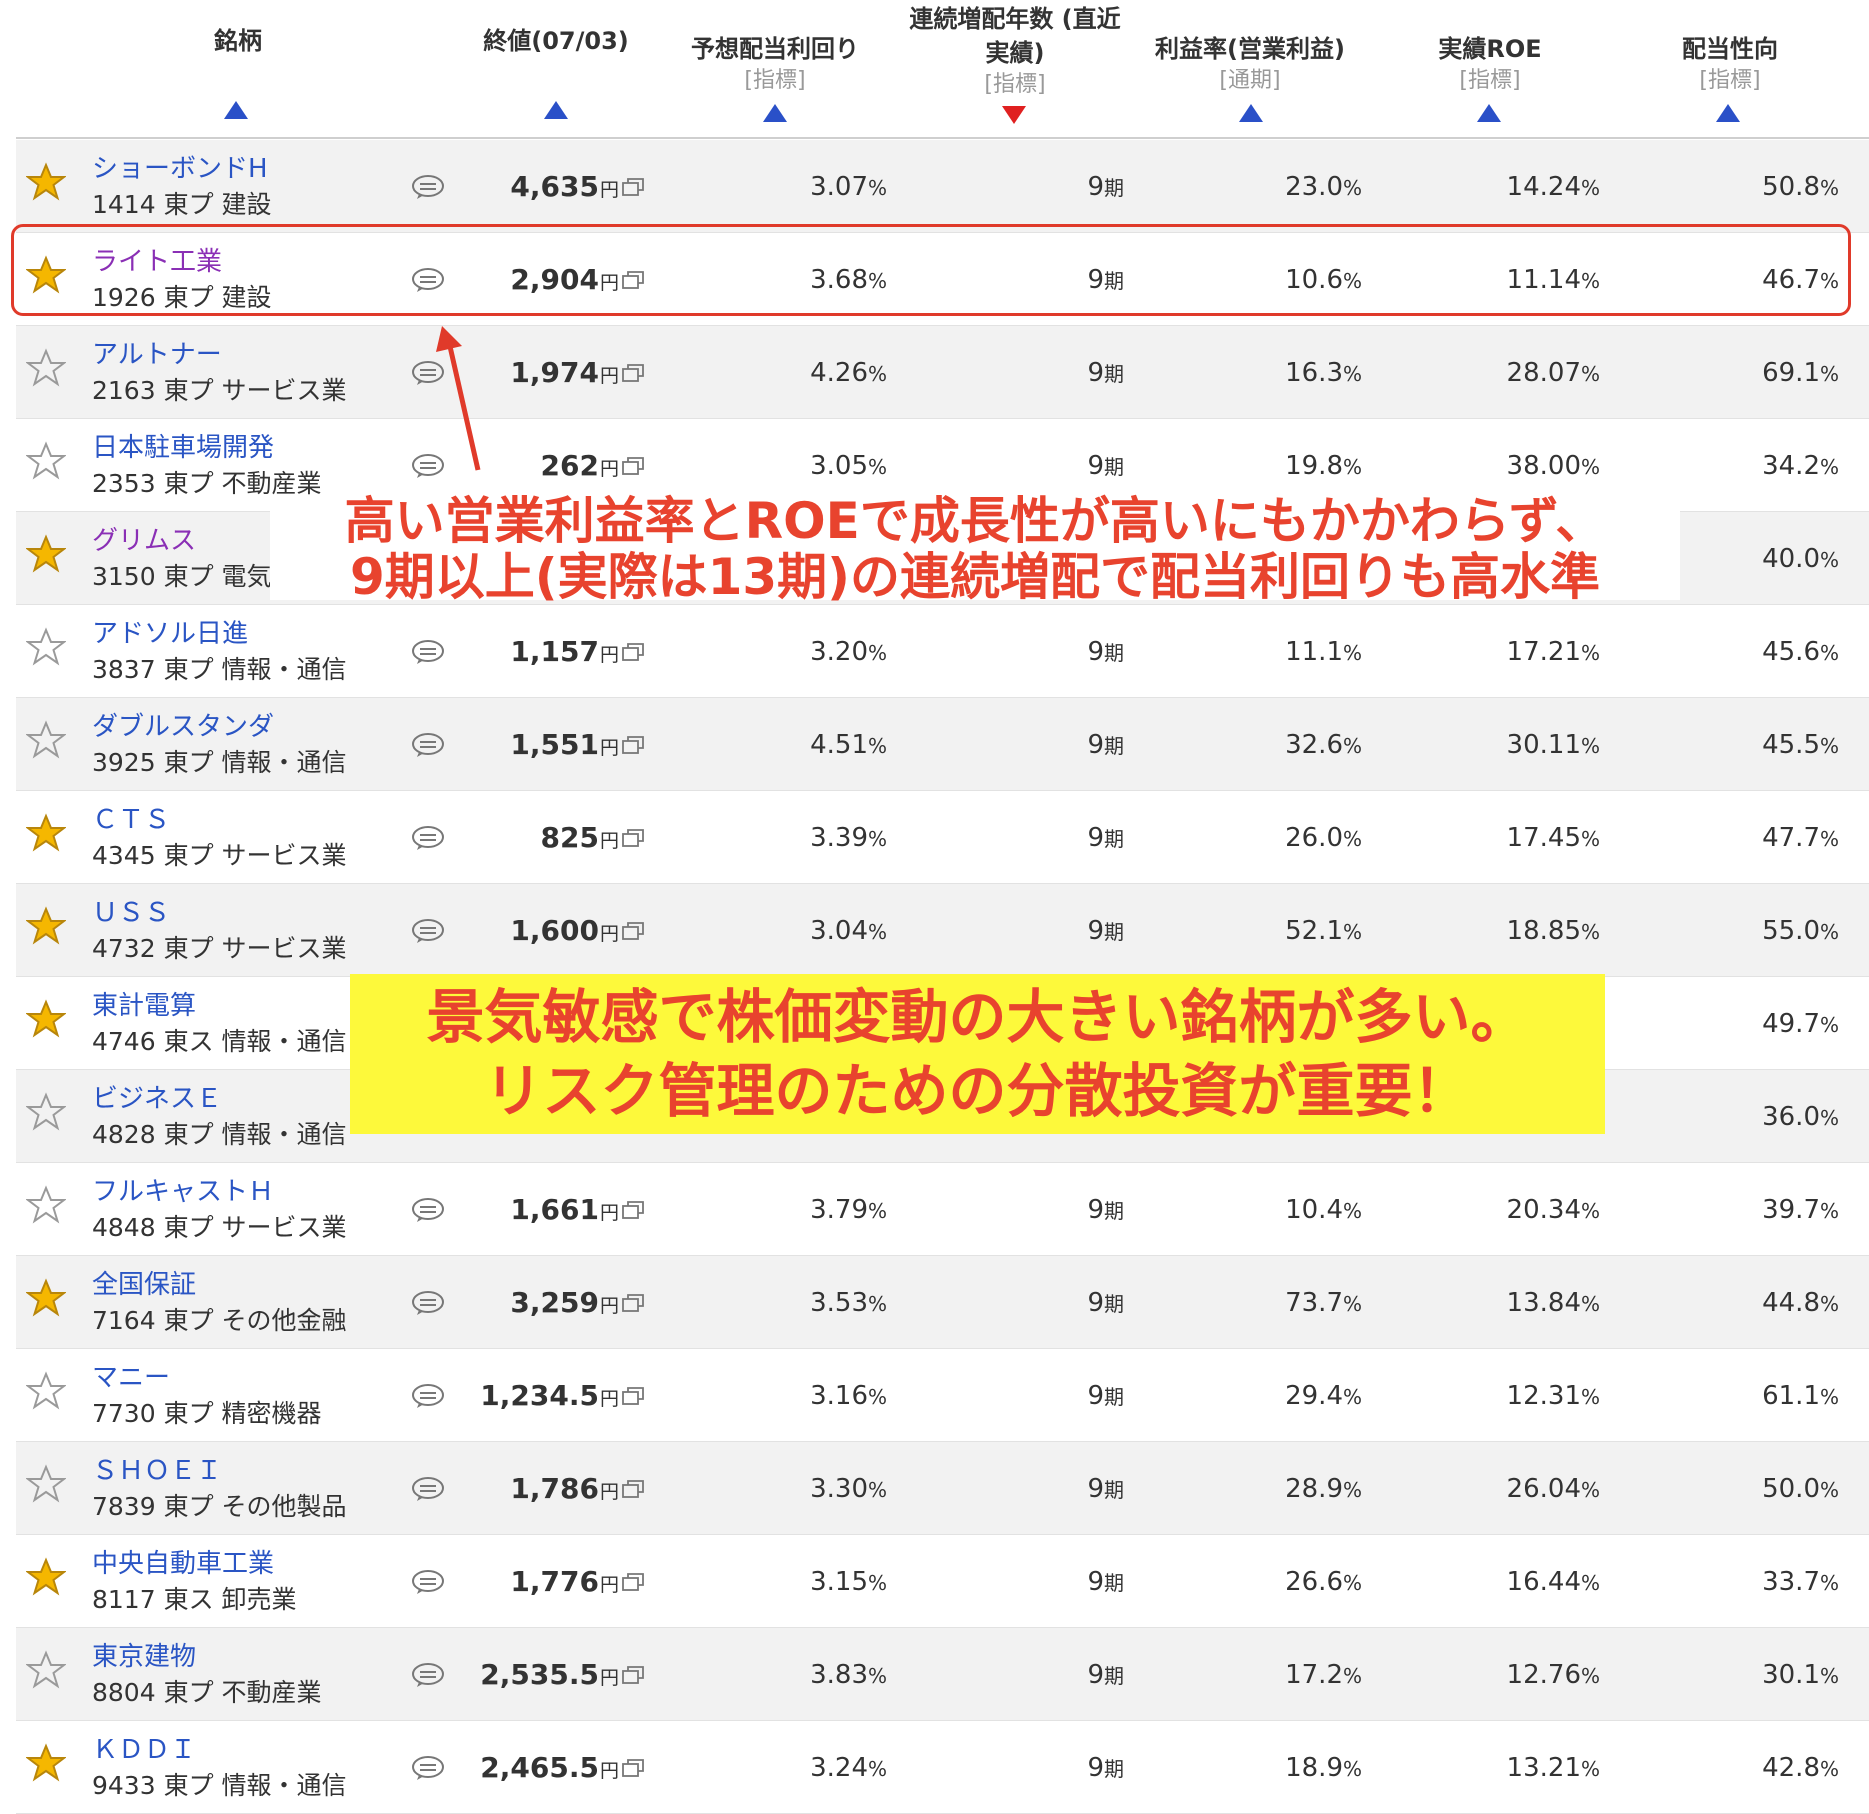 This screenshot has height=1814, width=1869. I want to click on annotation-risk: 景気敏感で株価変動の大きい銘柄が多い。 リスク管理のための分散投資が重要！, so click(977, 1054).